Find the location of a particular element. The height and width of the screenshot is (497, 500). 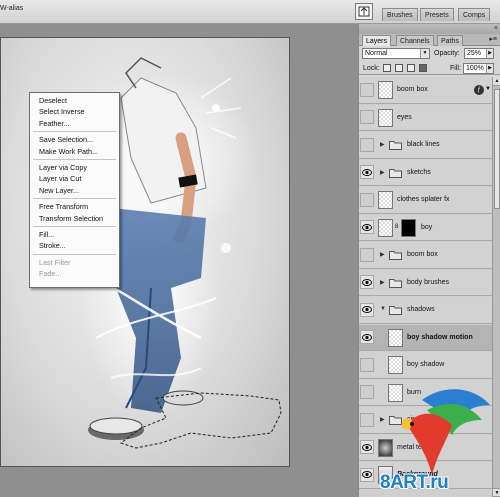

opacity-field: 25% ▶ is located at coordinates (479, 53).